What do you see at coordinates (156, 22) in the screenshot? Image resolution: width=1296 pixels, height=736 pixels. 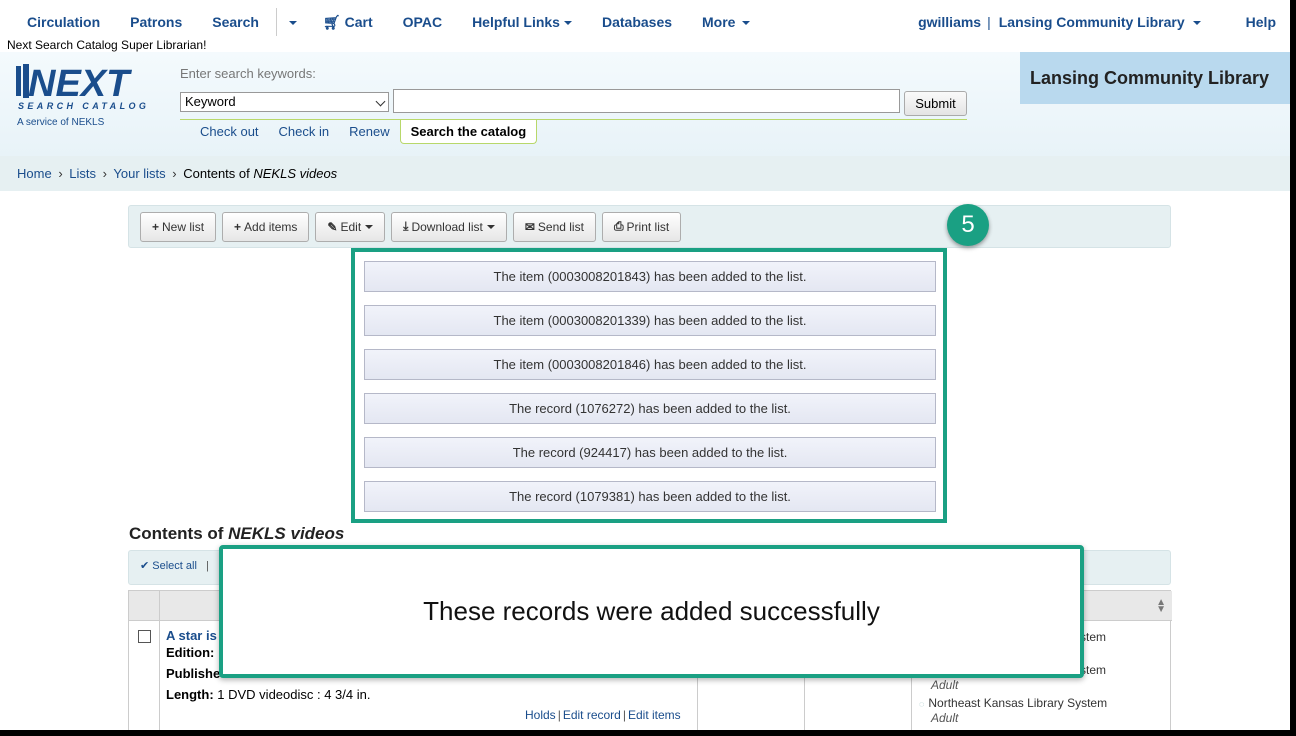 I see `nav-patrons: Patrons` at bounding box center [156, 22].